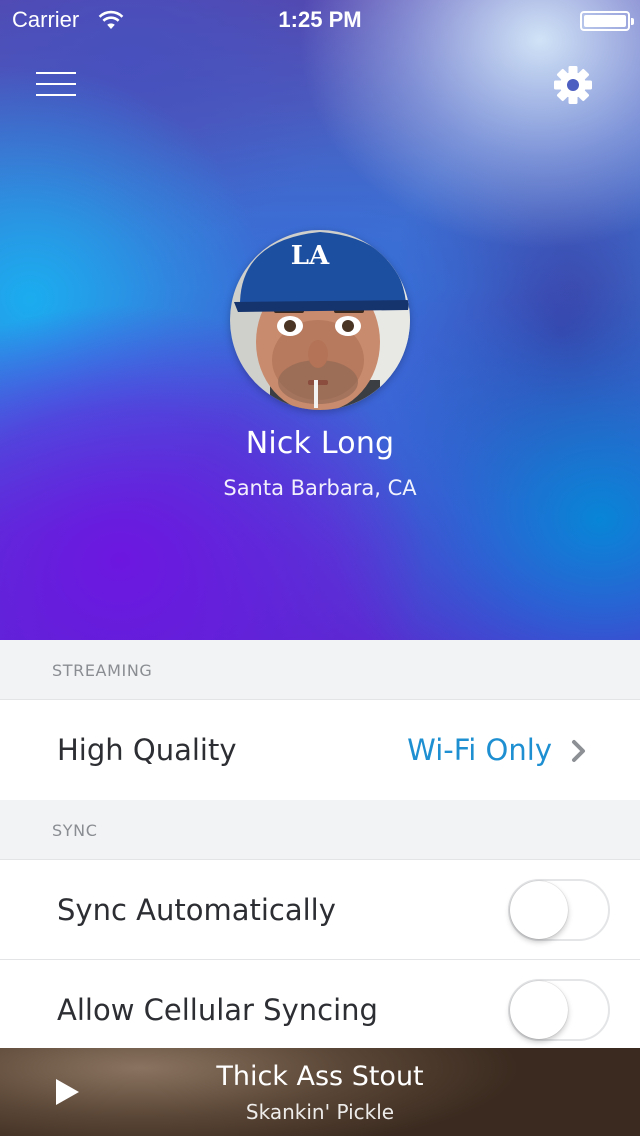  Describe the element at coordinates (310, 256) in the screenshot. I see `svg-text: LA` at that location.